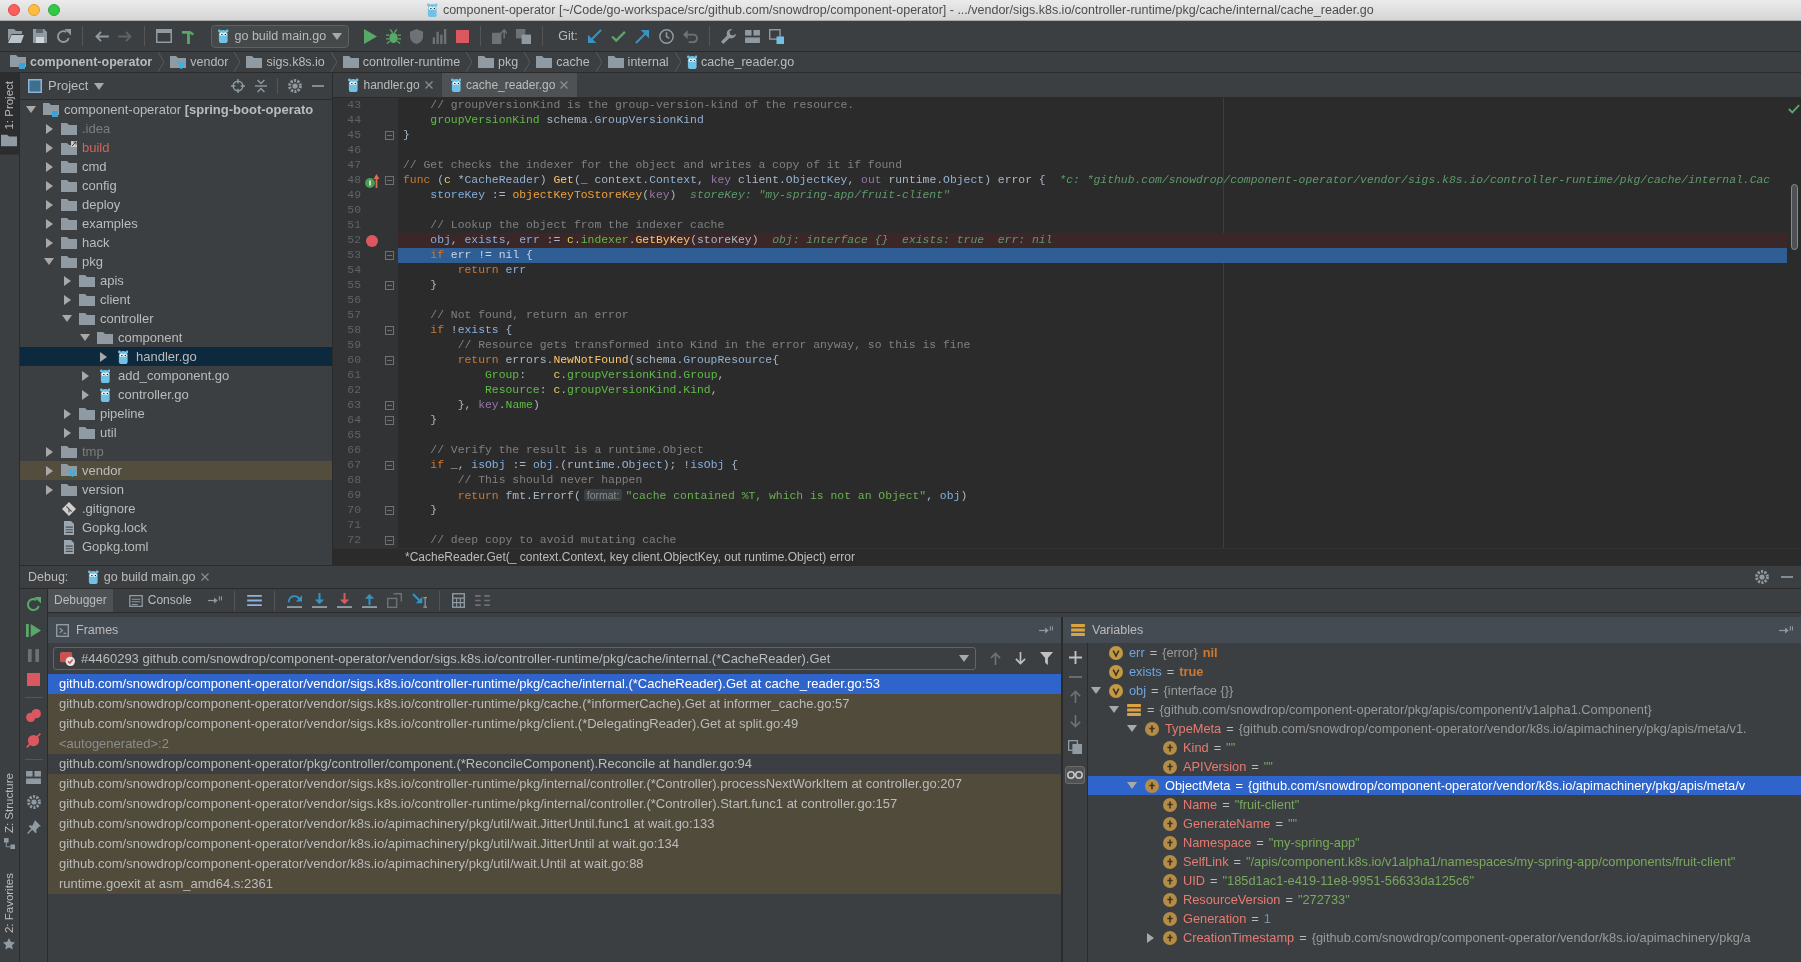  I want to click on breadcrumb-item: cache_reader.go, so click(740, 62).